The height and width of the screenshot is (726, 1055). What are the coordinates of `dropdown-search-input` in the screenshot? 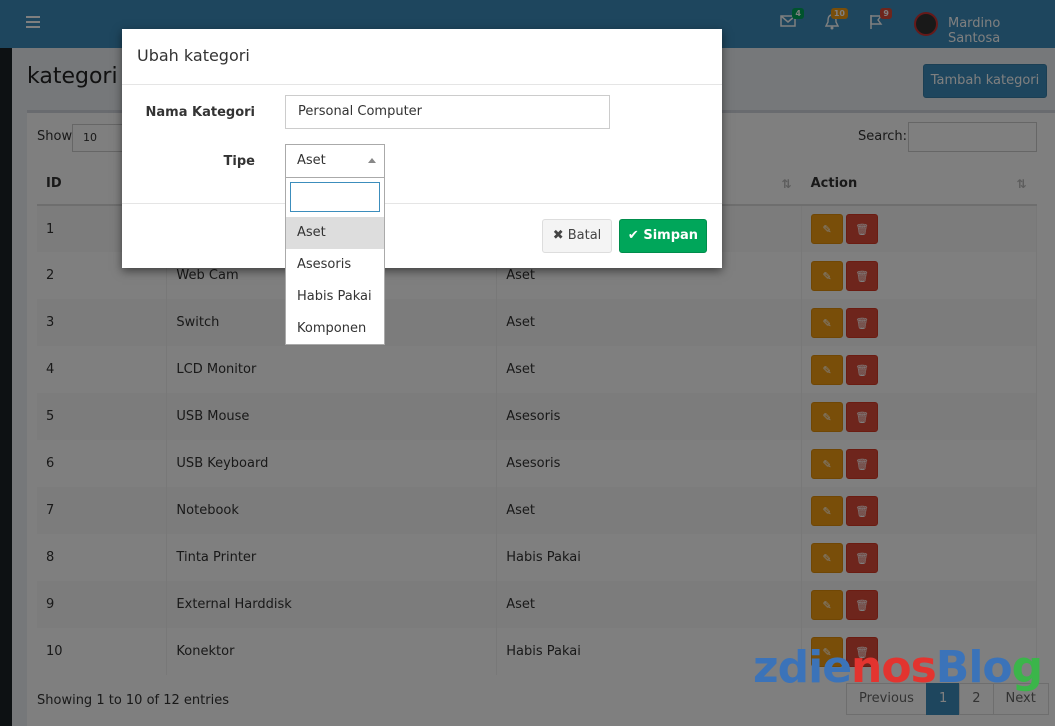 It's located at (335, 197).